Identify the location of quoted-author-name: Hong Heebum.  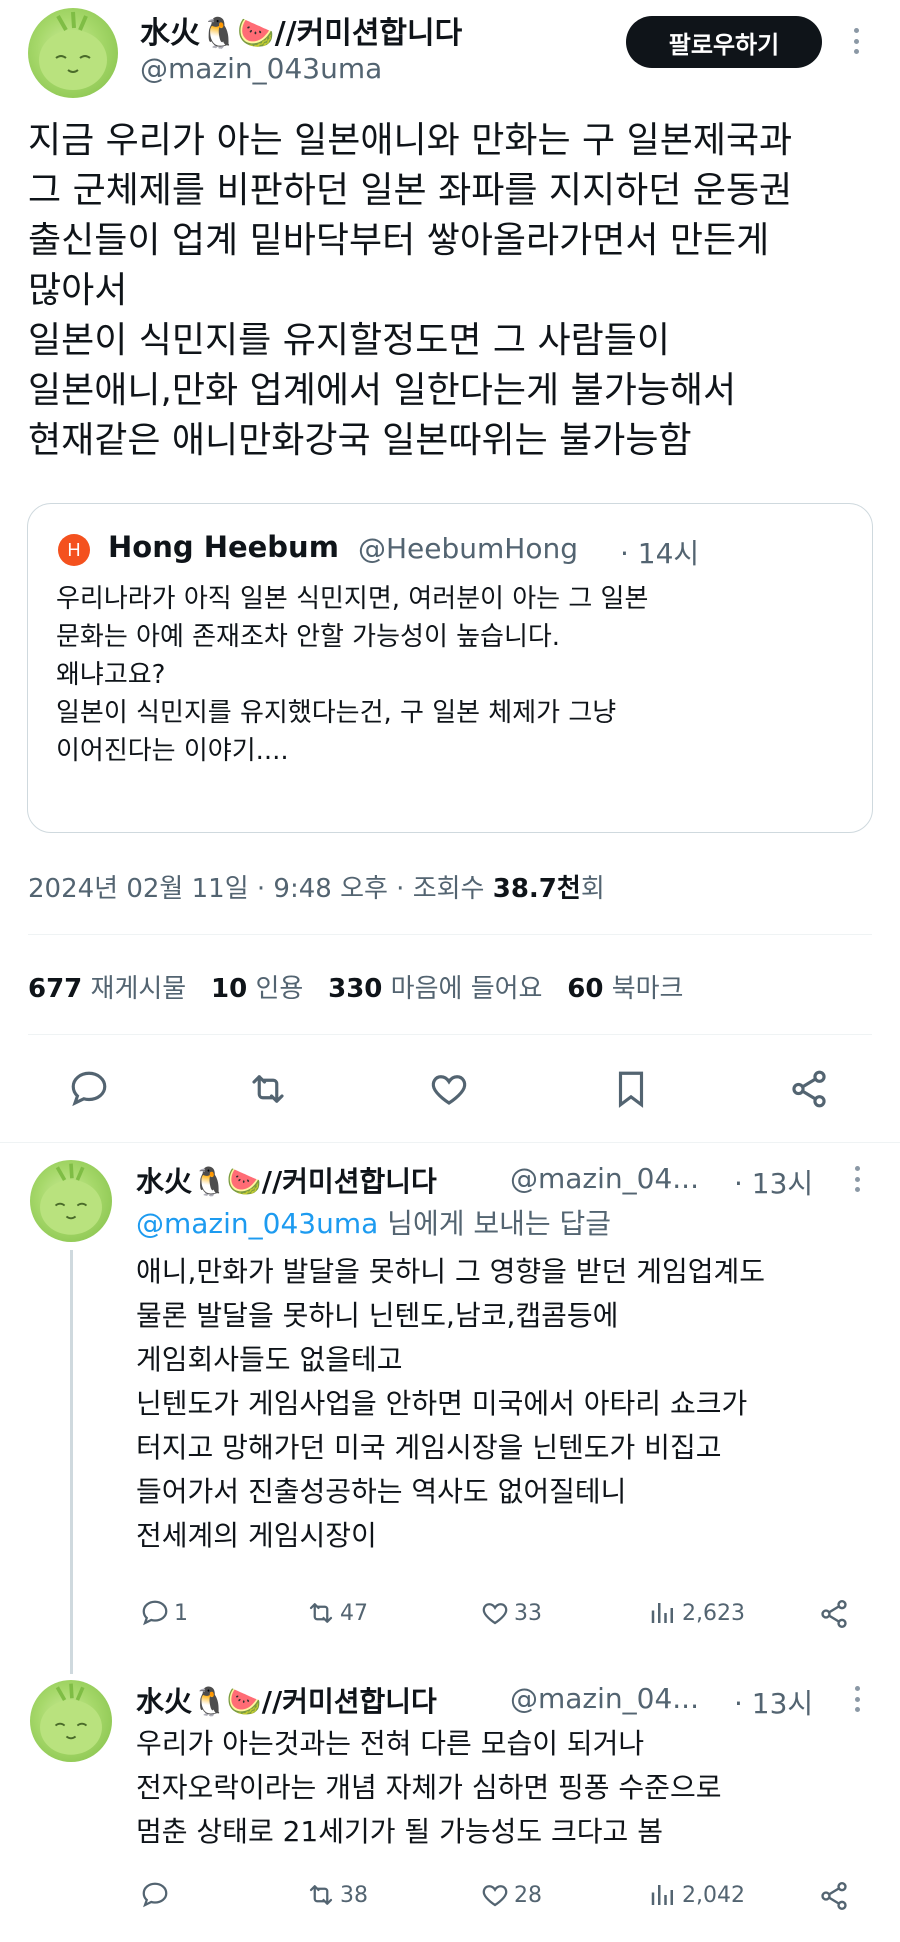
(223, 547).